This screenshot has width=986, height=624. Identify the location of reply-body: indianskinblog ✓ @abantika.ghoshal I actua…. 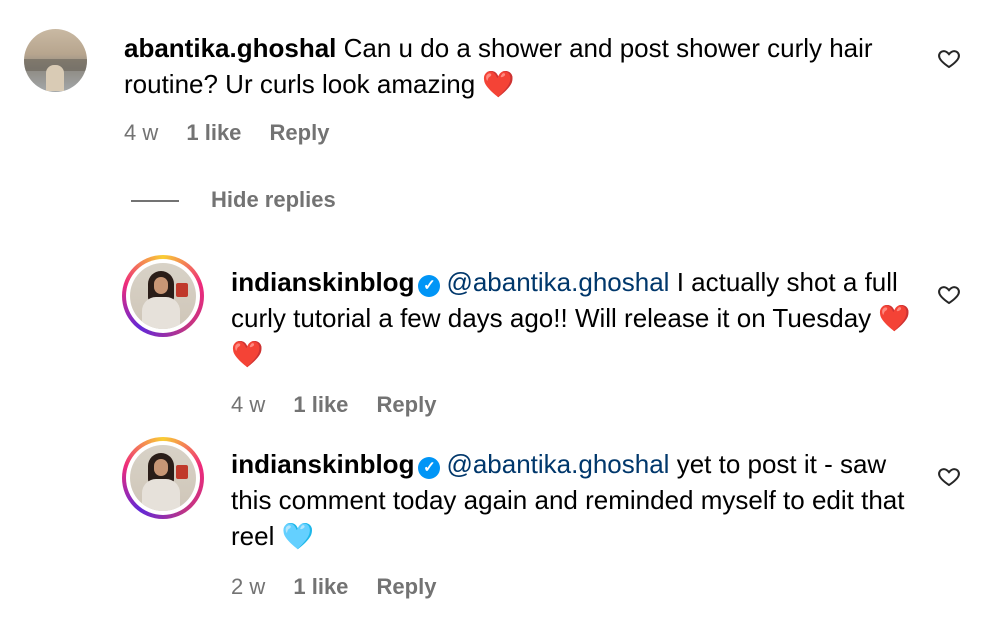
(571, 318).